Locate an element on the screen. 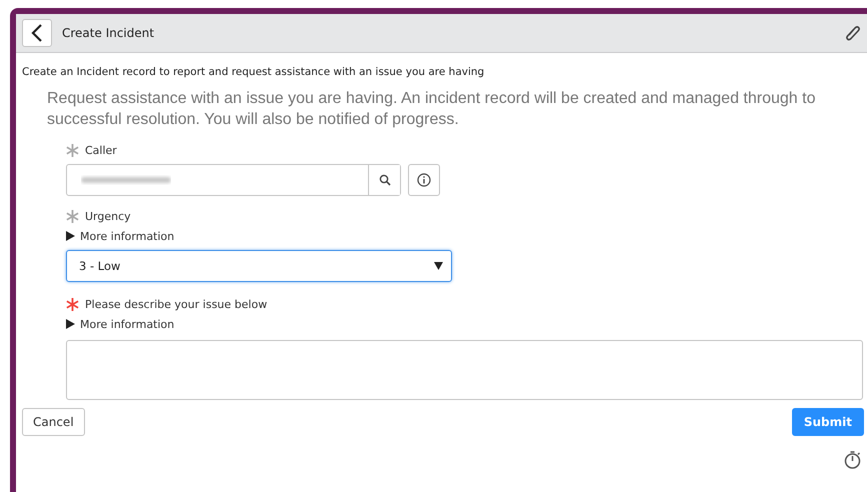 Image resolution: width=867 pixels, height=492 pixels. field-label: Please describe your issue below is located at coordinates (176, 304).